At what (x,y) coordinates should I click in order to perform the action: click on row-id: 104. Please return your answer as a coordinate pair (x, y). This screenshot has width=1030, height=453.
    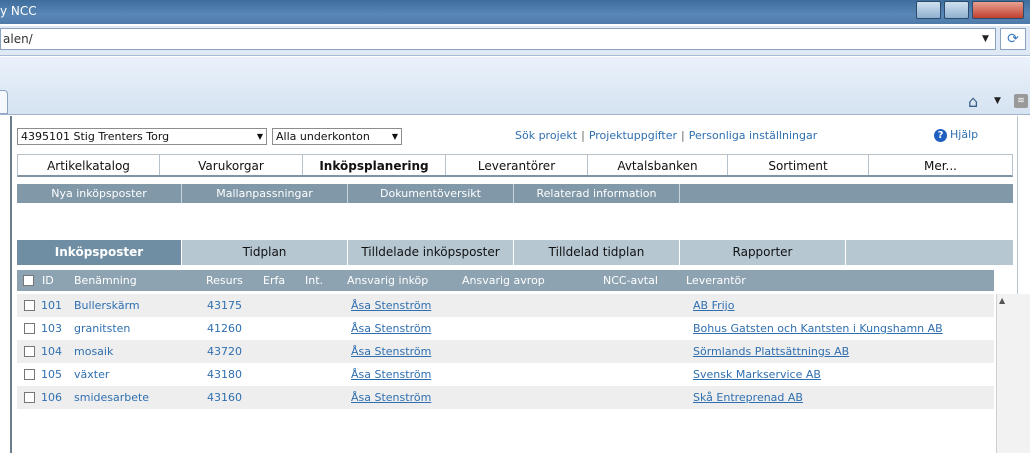
    Looking at the image, I should click on (51, 351).